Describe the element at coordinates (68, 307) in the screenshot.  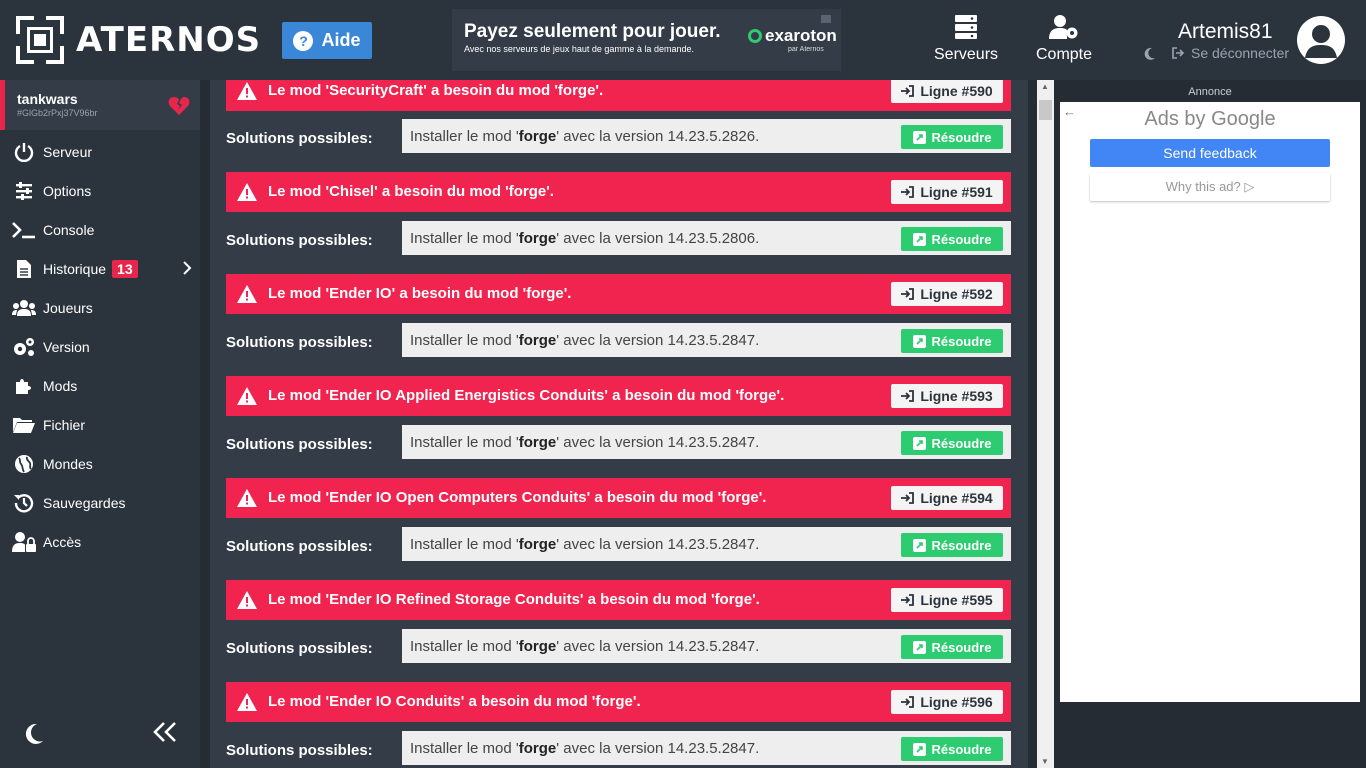
I see `sidebar-item-label: Joueurs` at that location.